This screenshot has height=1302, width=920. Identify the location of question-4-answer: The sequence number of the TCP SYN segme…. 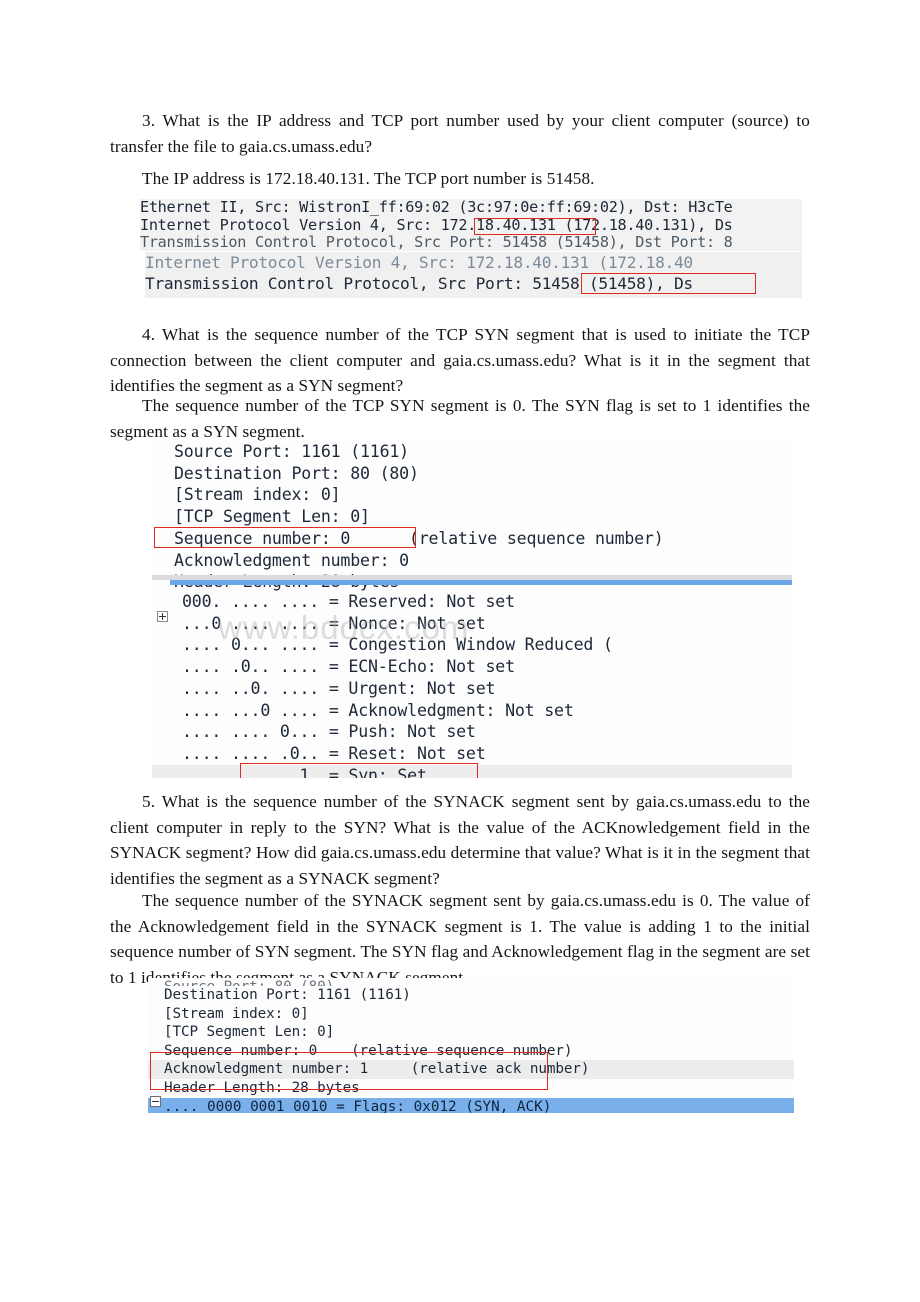
(460, 418).